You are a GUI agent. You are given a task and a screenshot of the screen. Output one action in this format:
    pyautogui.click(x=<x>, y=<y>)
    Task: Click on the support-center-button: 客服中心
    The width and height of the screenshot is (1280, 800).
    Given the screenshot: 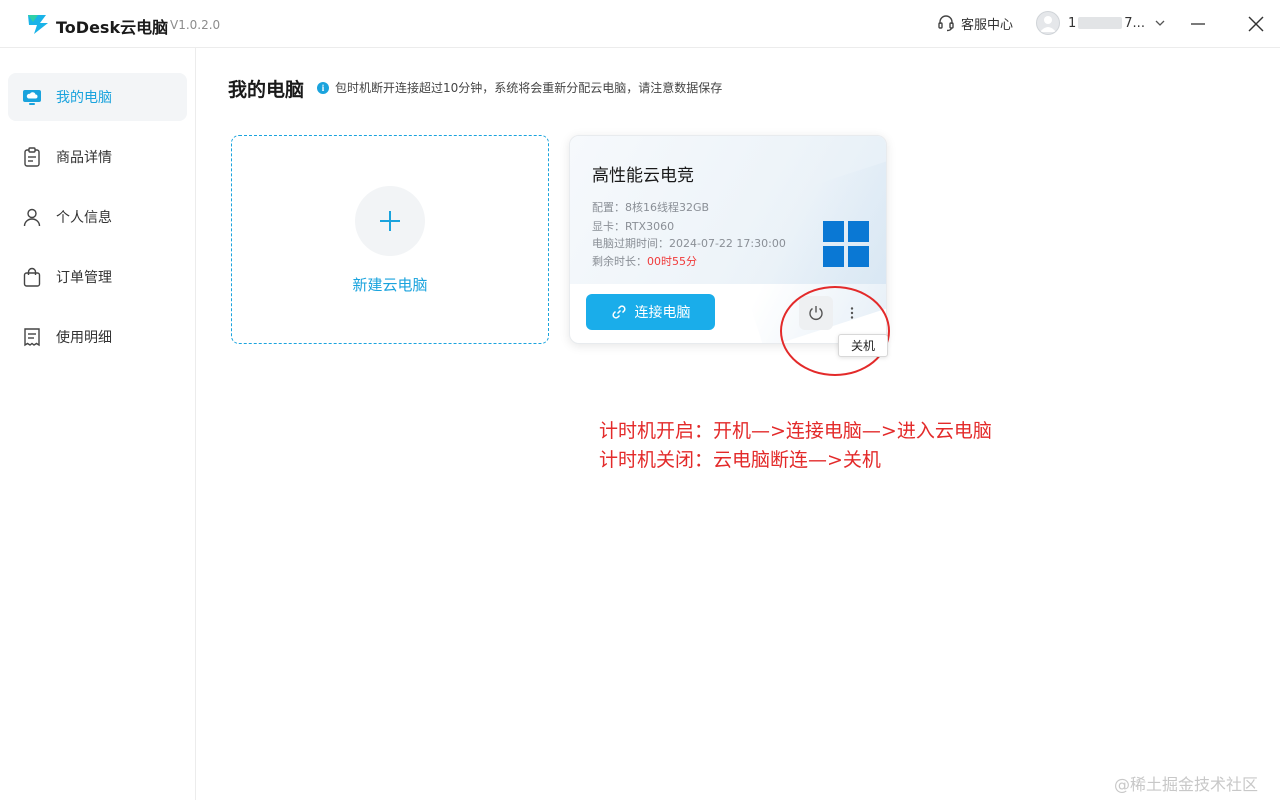 What is the action you would take?
    pyautogui.click(x=975, y=23)
    